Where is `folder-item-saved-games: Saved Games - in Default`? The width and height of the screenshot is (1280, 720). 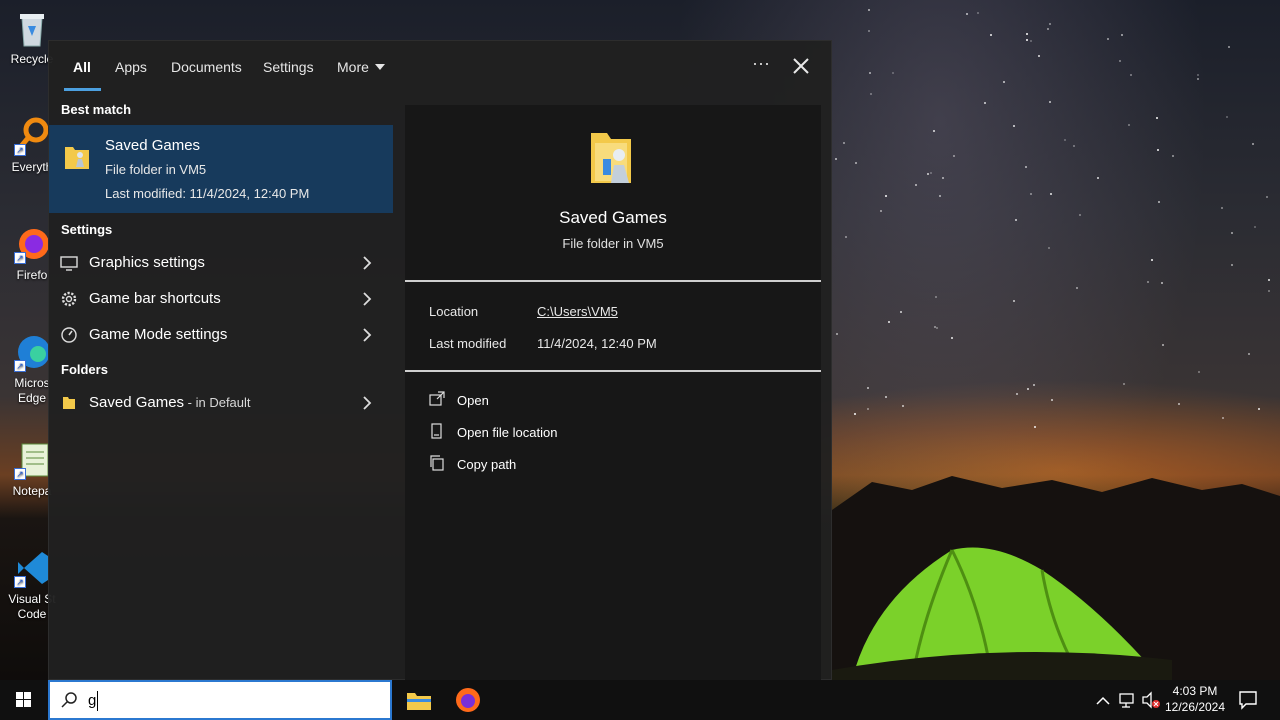
folder-item-saved-games: Saved Games - in Default is located at coordinates (221, 403).